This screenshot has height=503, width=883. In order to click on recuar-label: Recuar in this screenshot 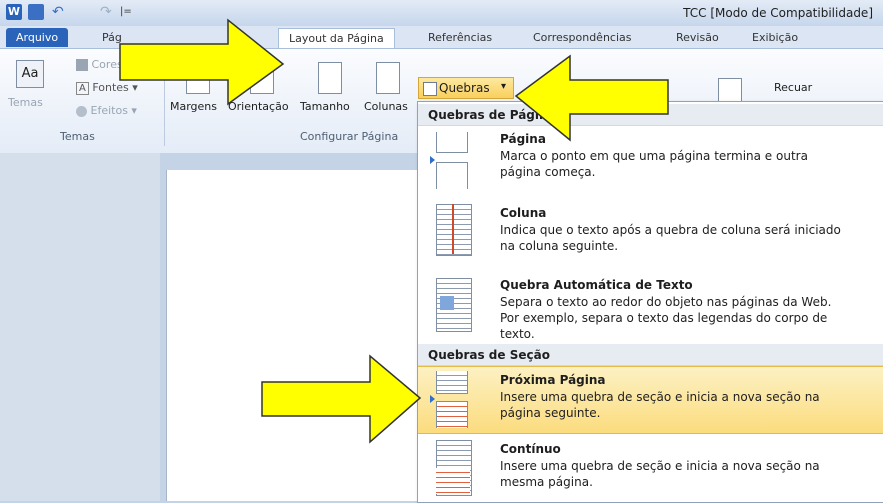, I will do `click(793, 87)`.